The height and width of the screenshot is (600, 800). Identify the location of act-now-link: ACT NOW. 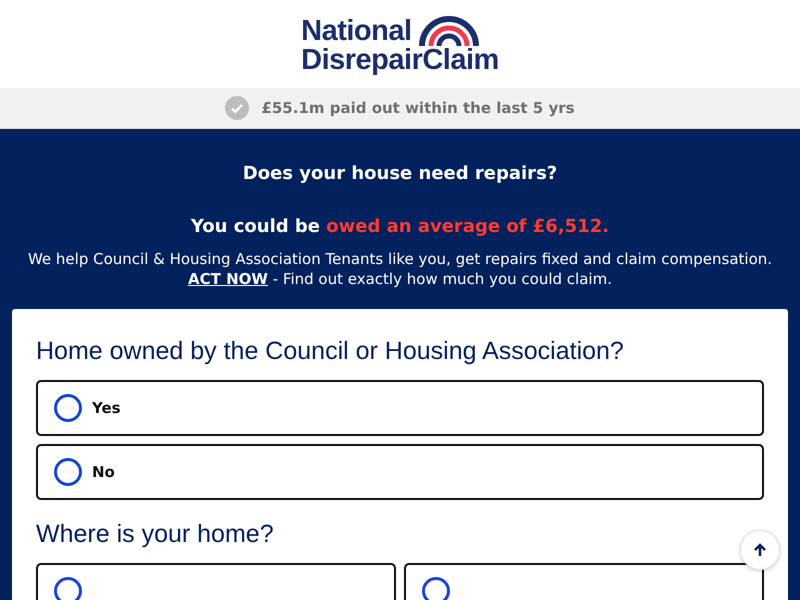
(228, 279).